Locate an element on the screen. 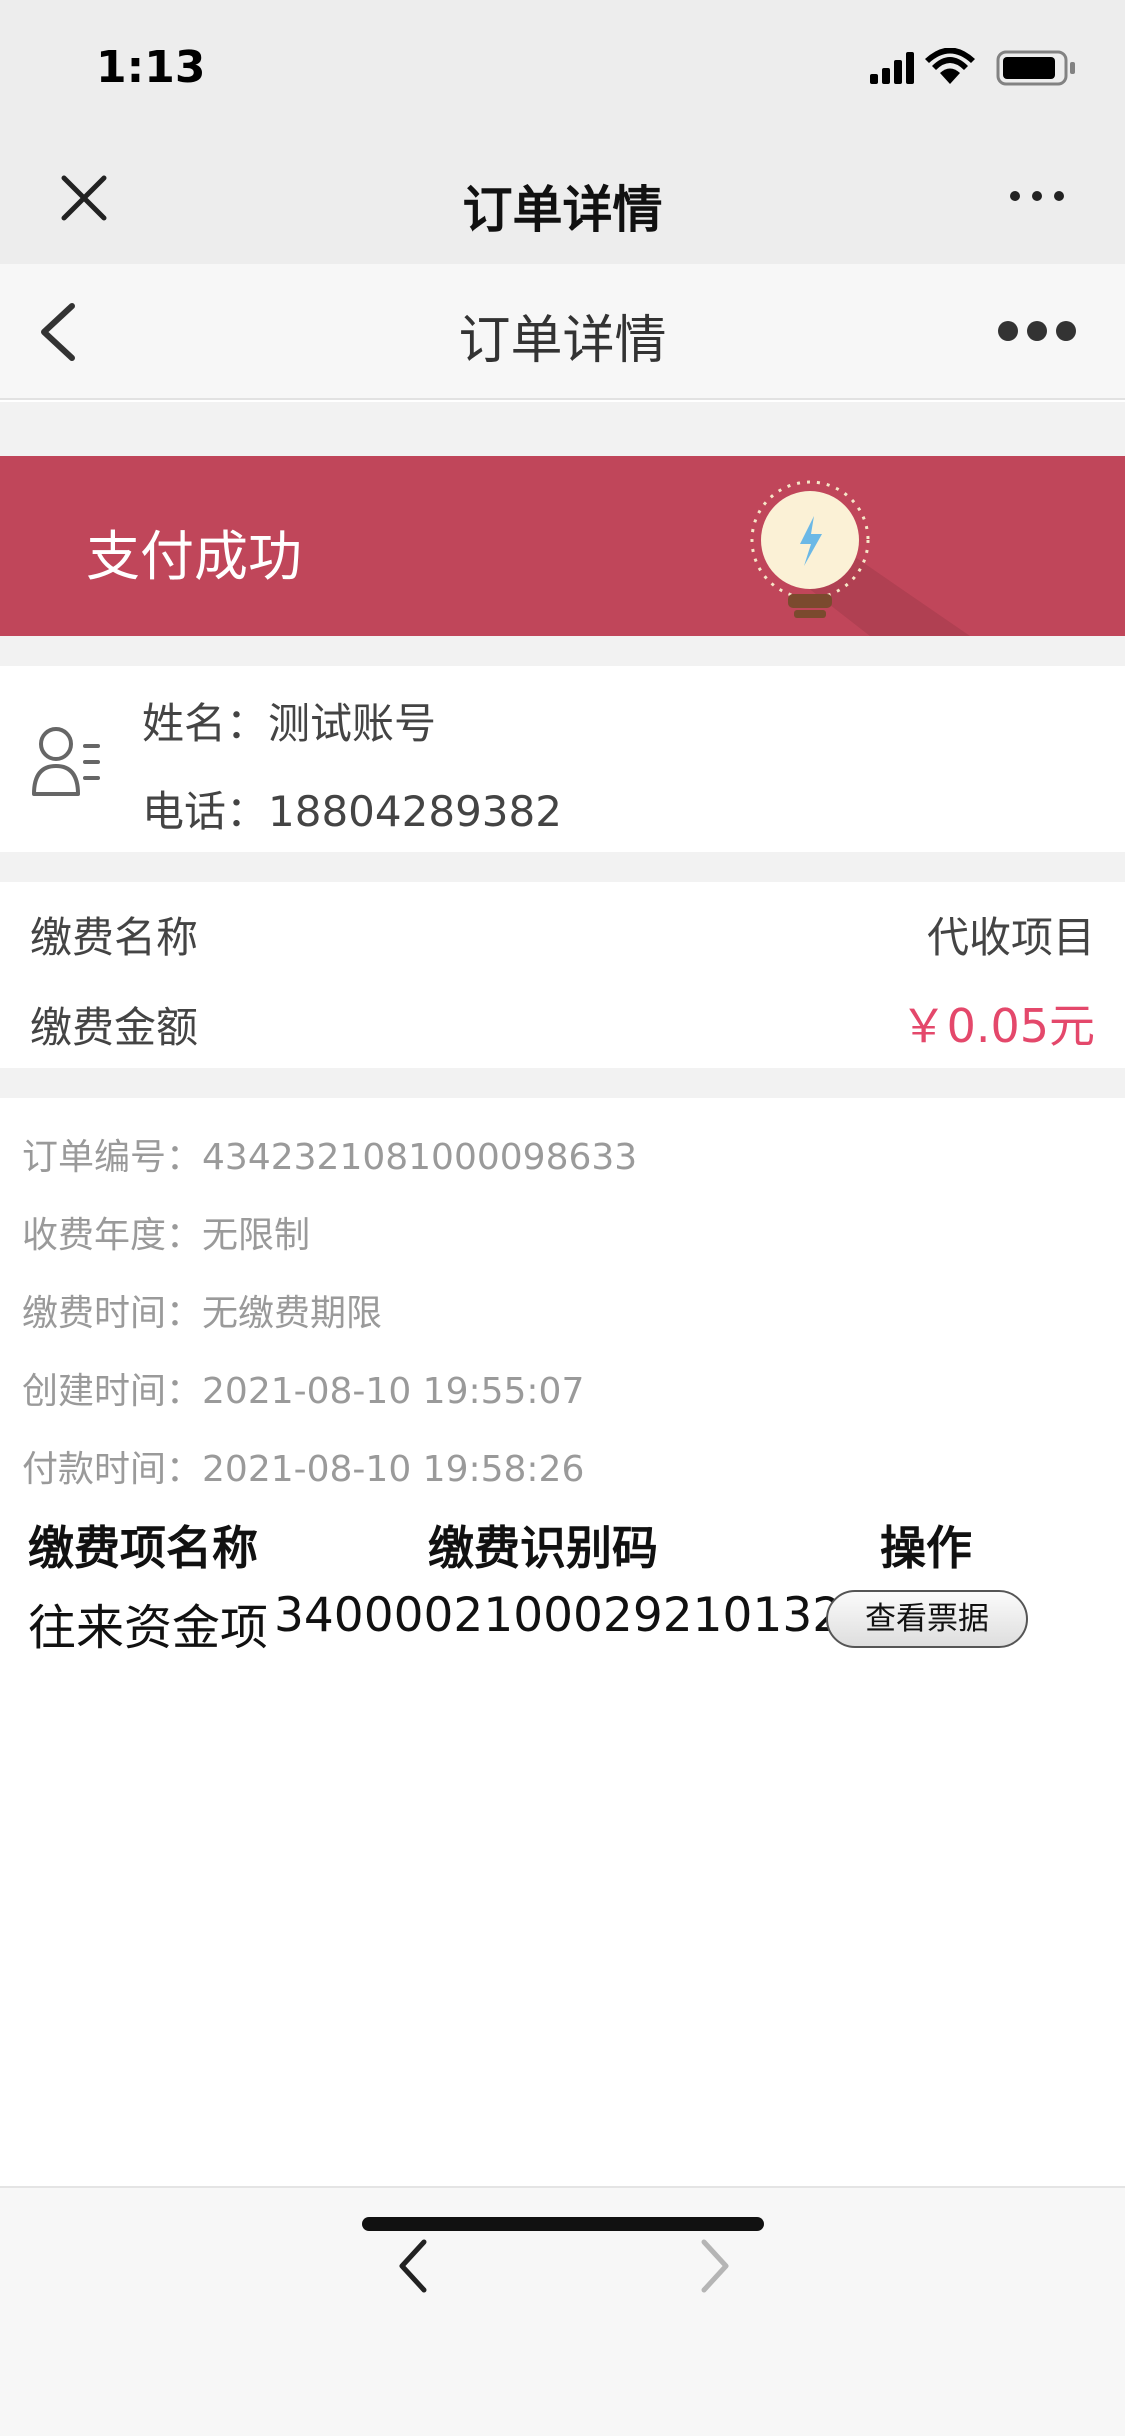  info-label: 缴费时间： is located at coordinates (112, 1313).